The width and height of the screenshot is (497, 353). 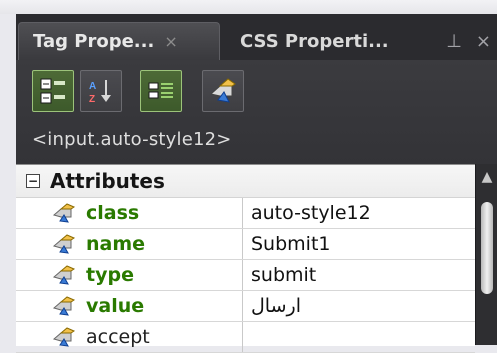 I want to click on attribute-row-value: value ارسال, so click(x=245, y=306).